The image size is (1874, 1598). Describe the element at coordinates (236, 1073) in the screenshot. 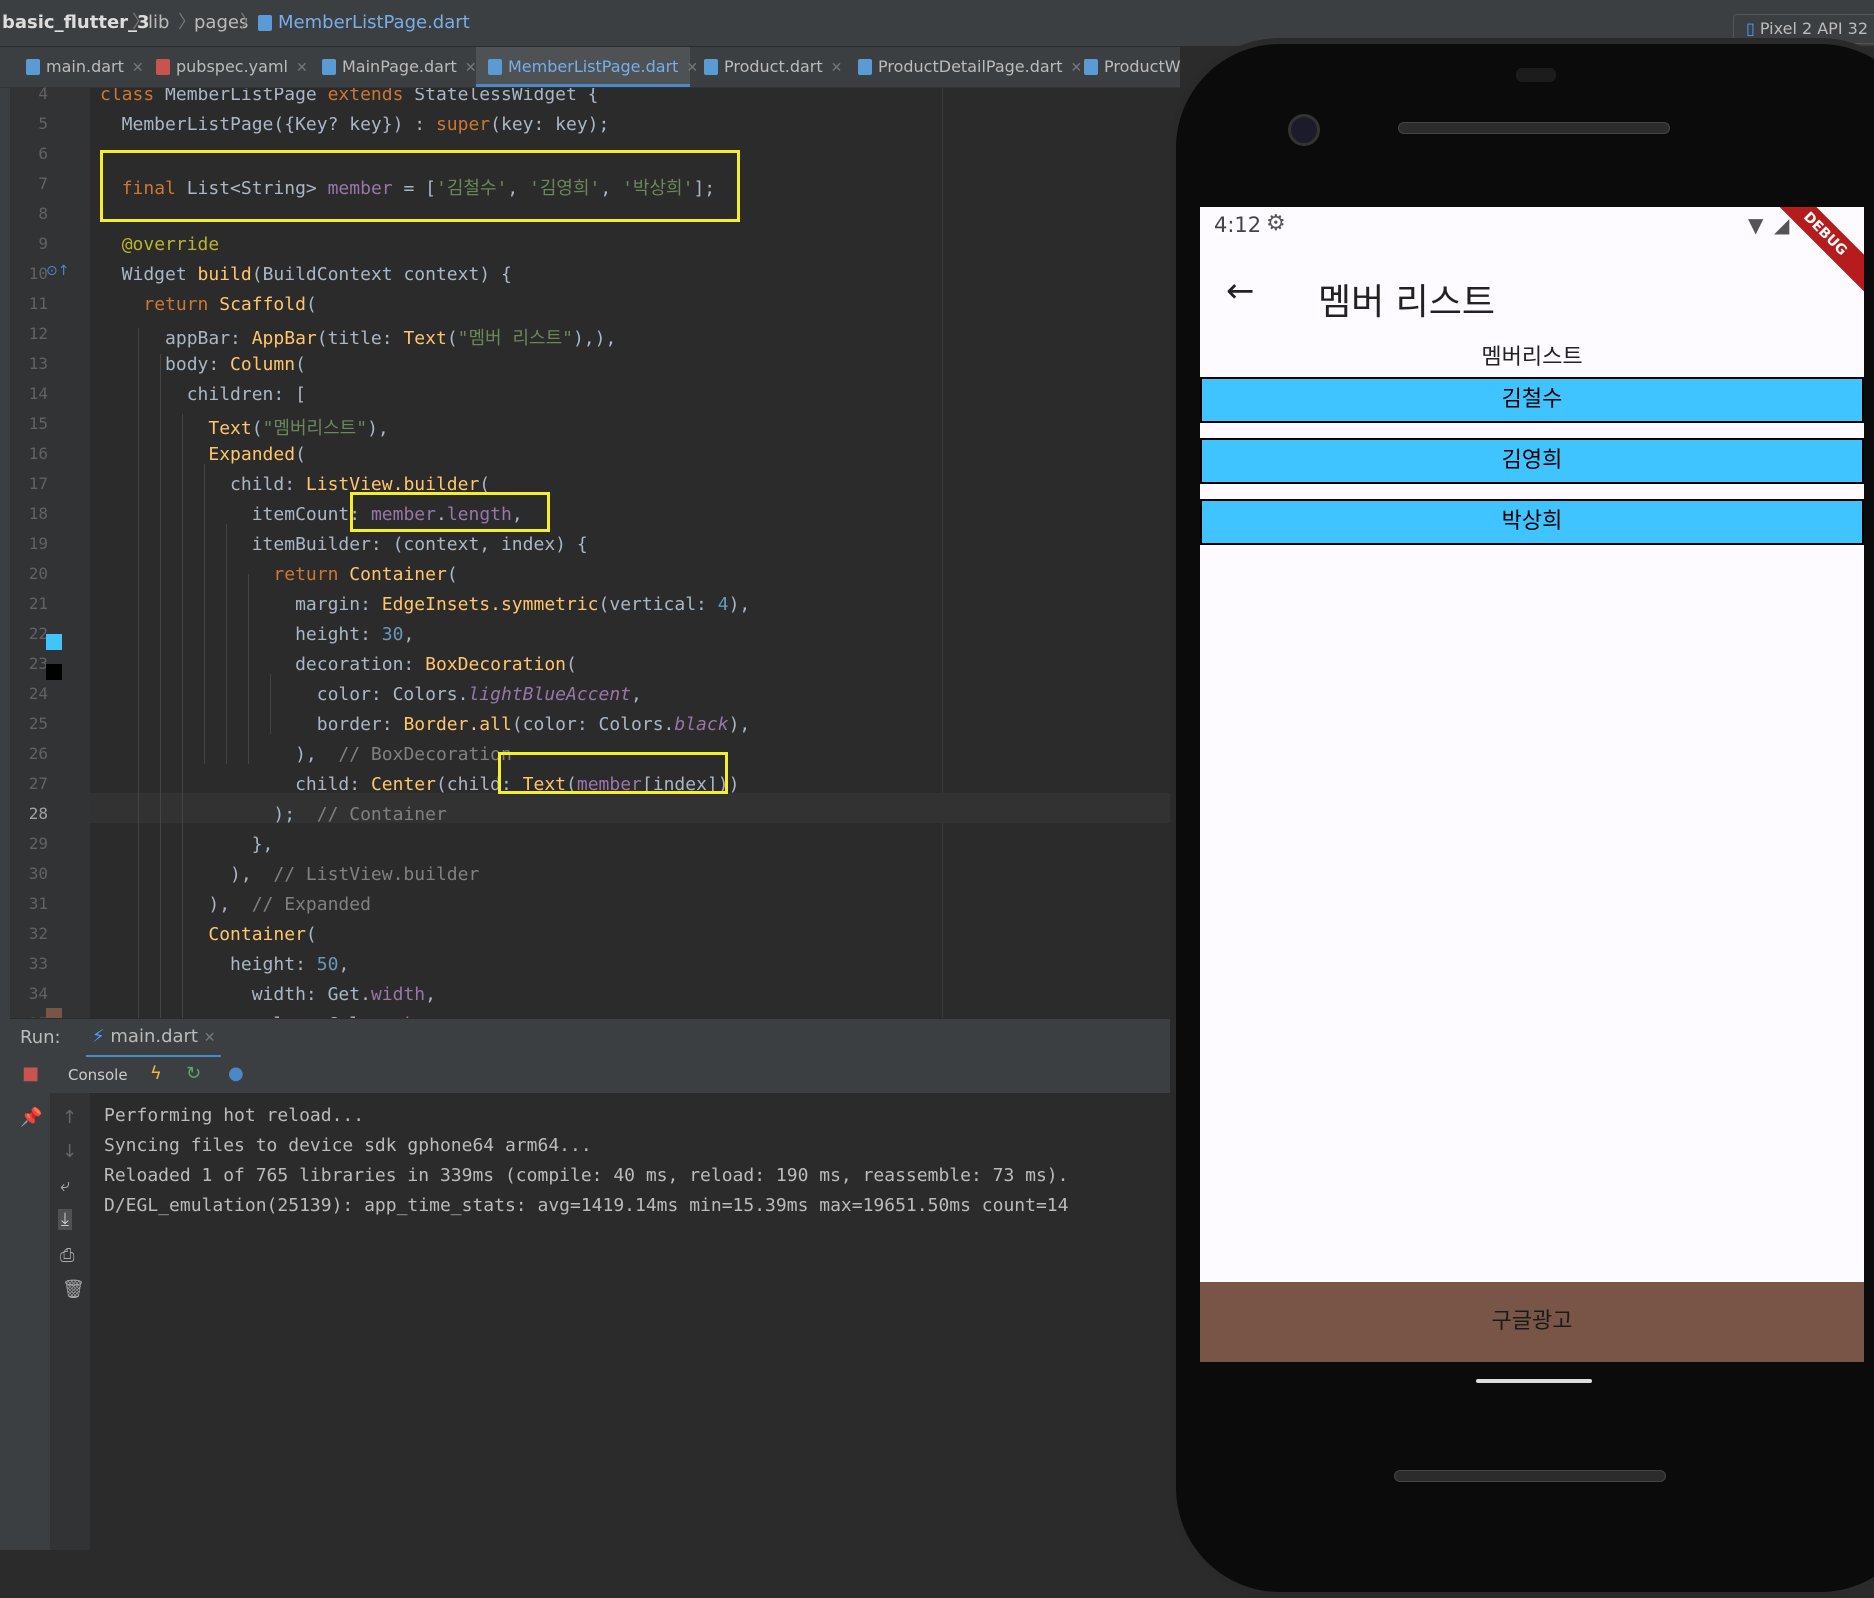

I see `devtools-icon: ●` at that location.